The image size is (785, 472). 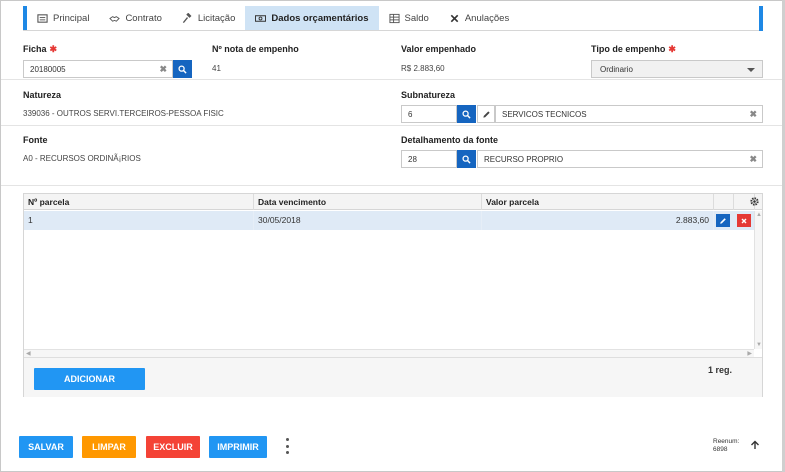 I want to click on tab-contrato: Contrato, so click(x=135, y=18).